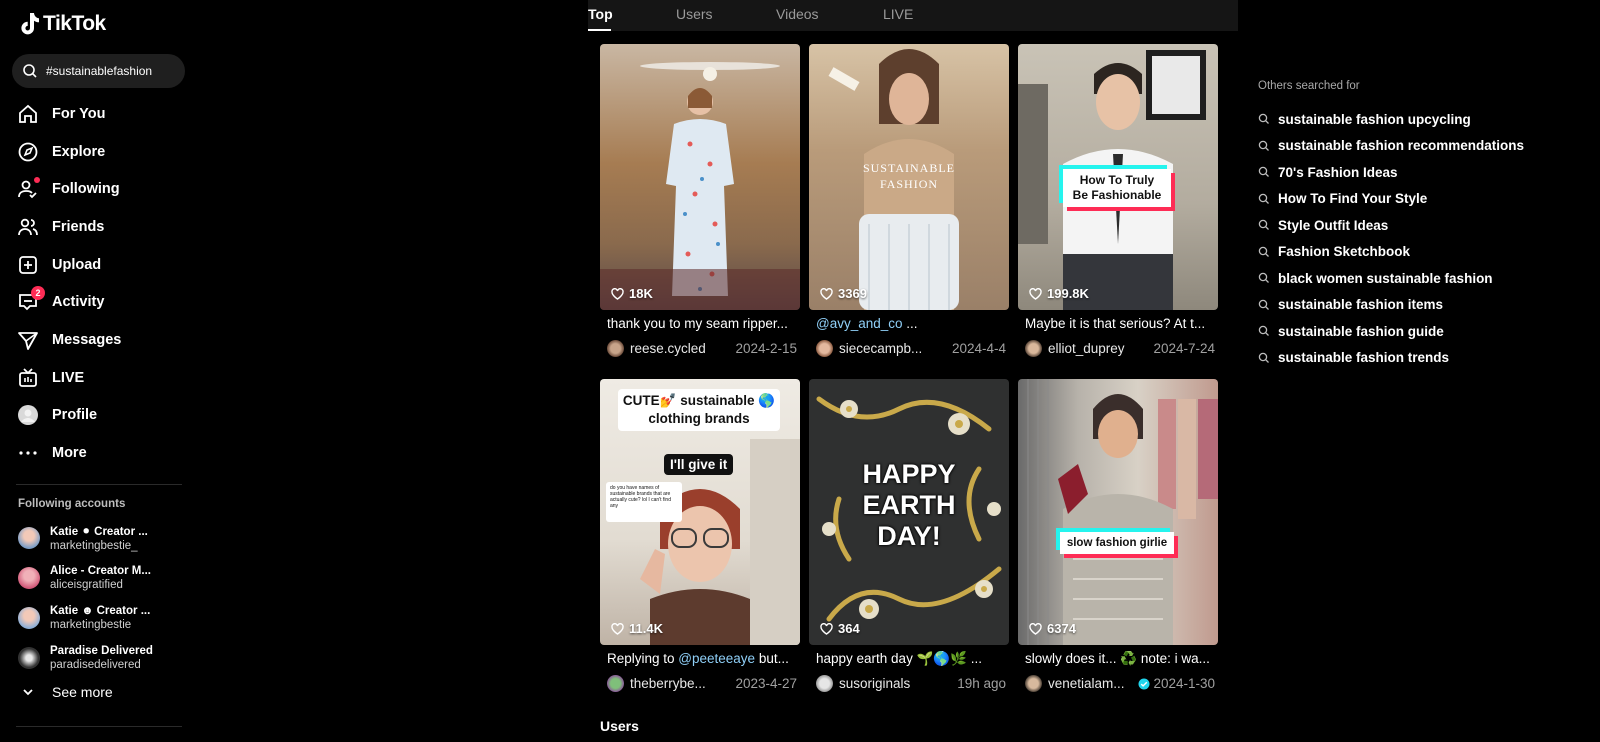 The height and width of the screenshot is (742, 1600). I want to click on video-thumbnail: slow fashion girlie 6374, so click(1118, 512).